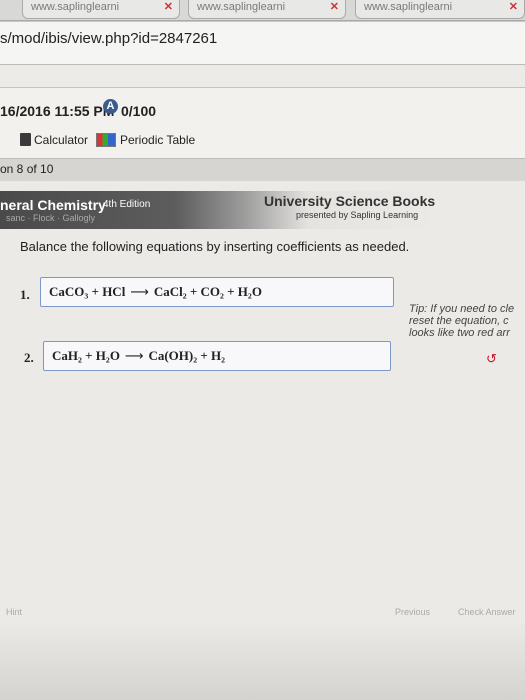 This screenshot has height=700, width=525. I want to click on browser-tab-2: www.saplinglearni ✕, so click(267, 9).